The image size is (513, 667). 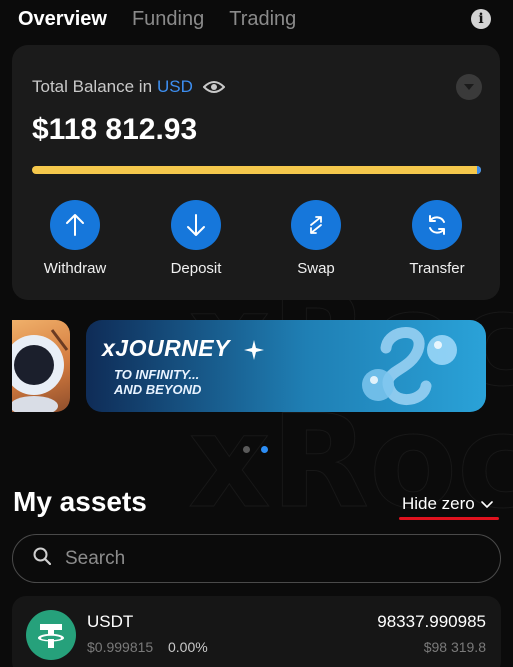 I want to click on swap-button: Swap, so click(x=316, y=238).